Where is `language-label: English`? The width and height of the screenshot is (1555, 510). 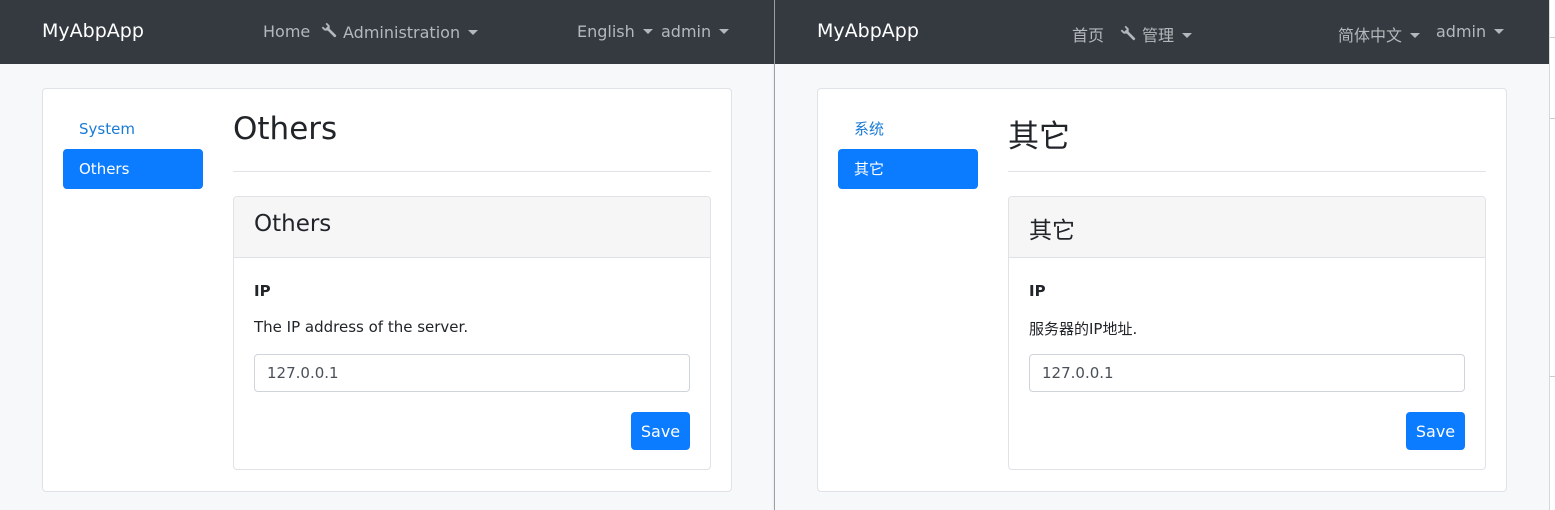 language-label: English is located at coordinates (606, 31).